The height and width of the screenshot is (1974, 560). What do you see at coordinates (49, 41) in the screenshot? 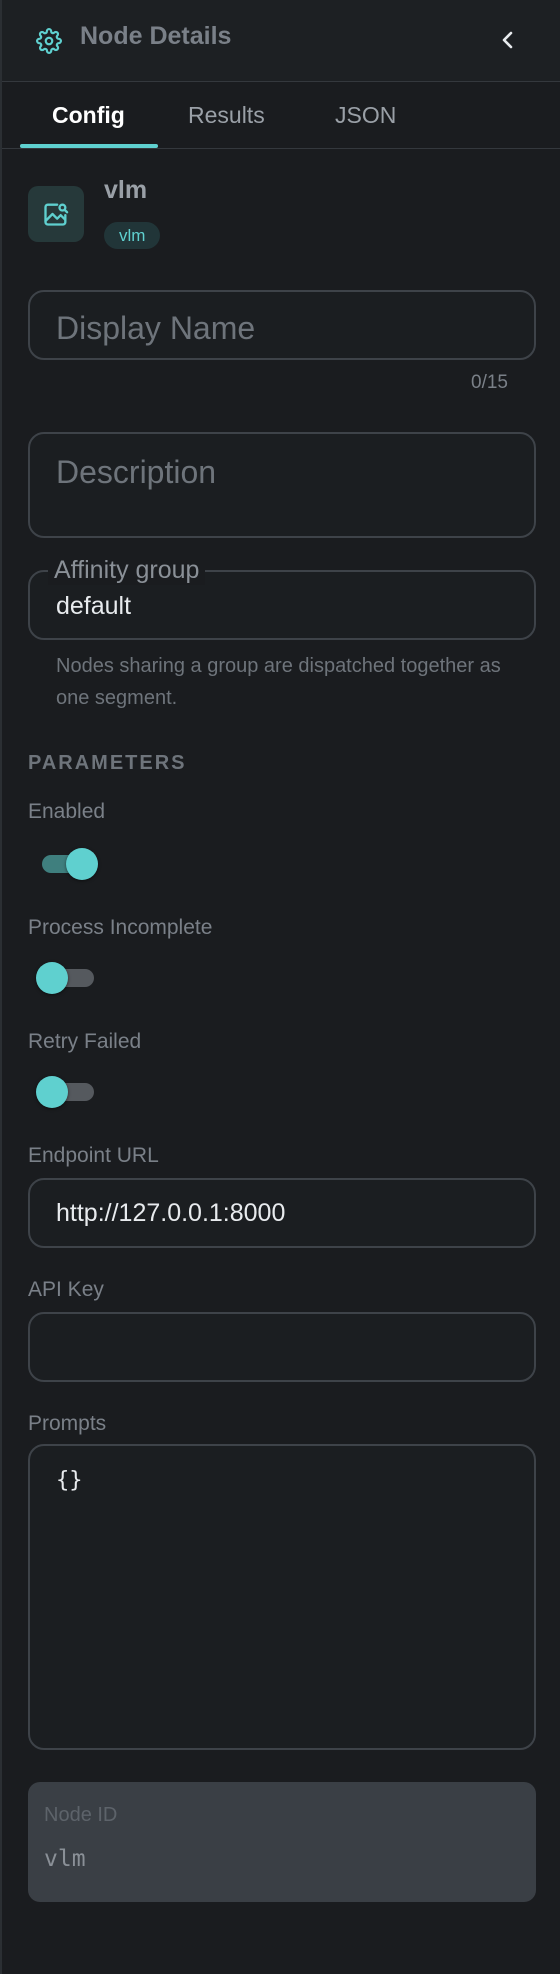
I see `gear-icon` at bounding box center [49, 41].